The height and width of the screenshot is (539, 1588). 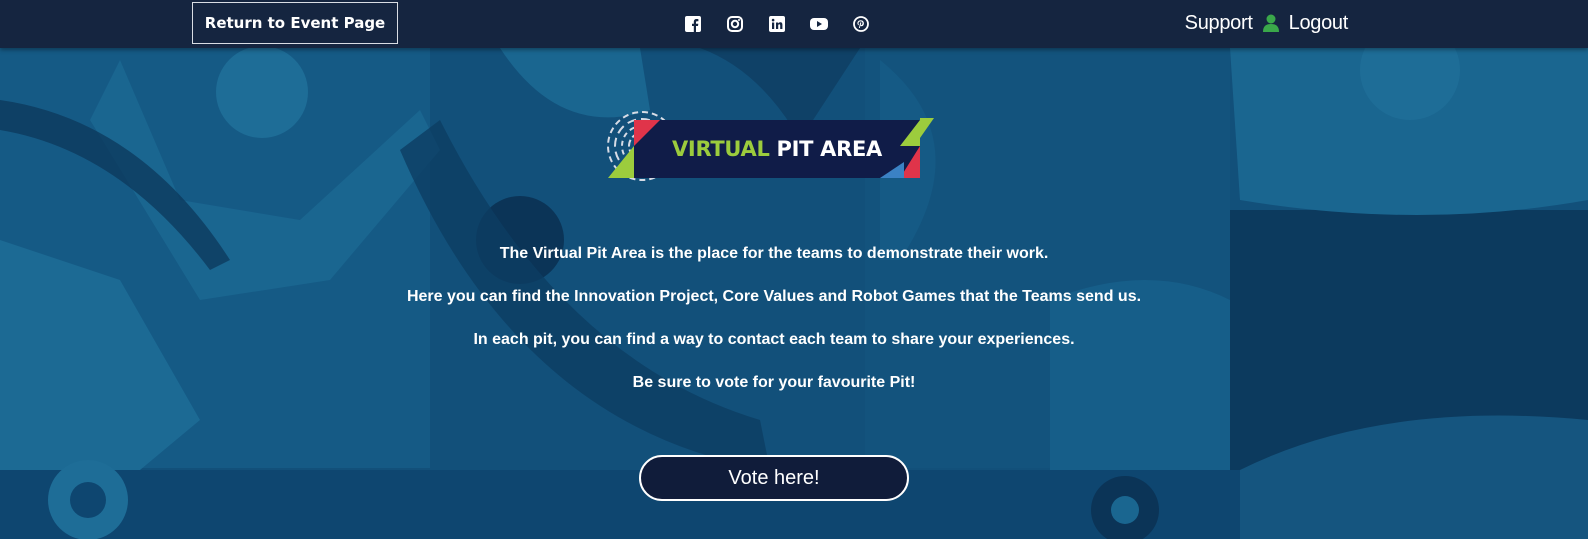 I want to click on instagram-icon, so click(x=735, y=24).